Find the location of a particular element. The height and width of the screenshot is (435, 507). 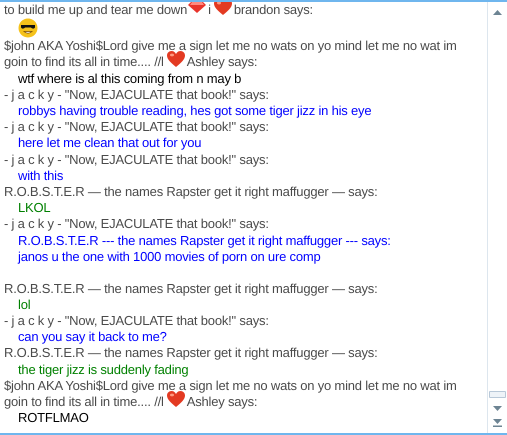

sender-name: brandon says: is located at coordinates (273, 10).